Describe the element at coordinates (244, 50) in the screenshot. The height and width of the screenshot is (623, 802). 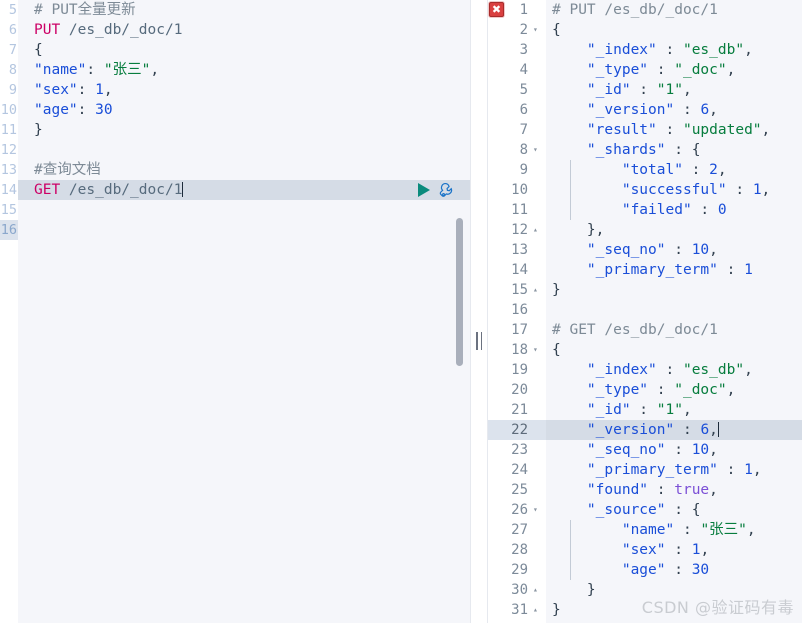
I see `request-code-line: {` at that location.